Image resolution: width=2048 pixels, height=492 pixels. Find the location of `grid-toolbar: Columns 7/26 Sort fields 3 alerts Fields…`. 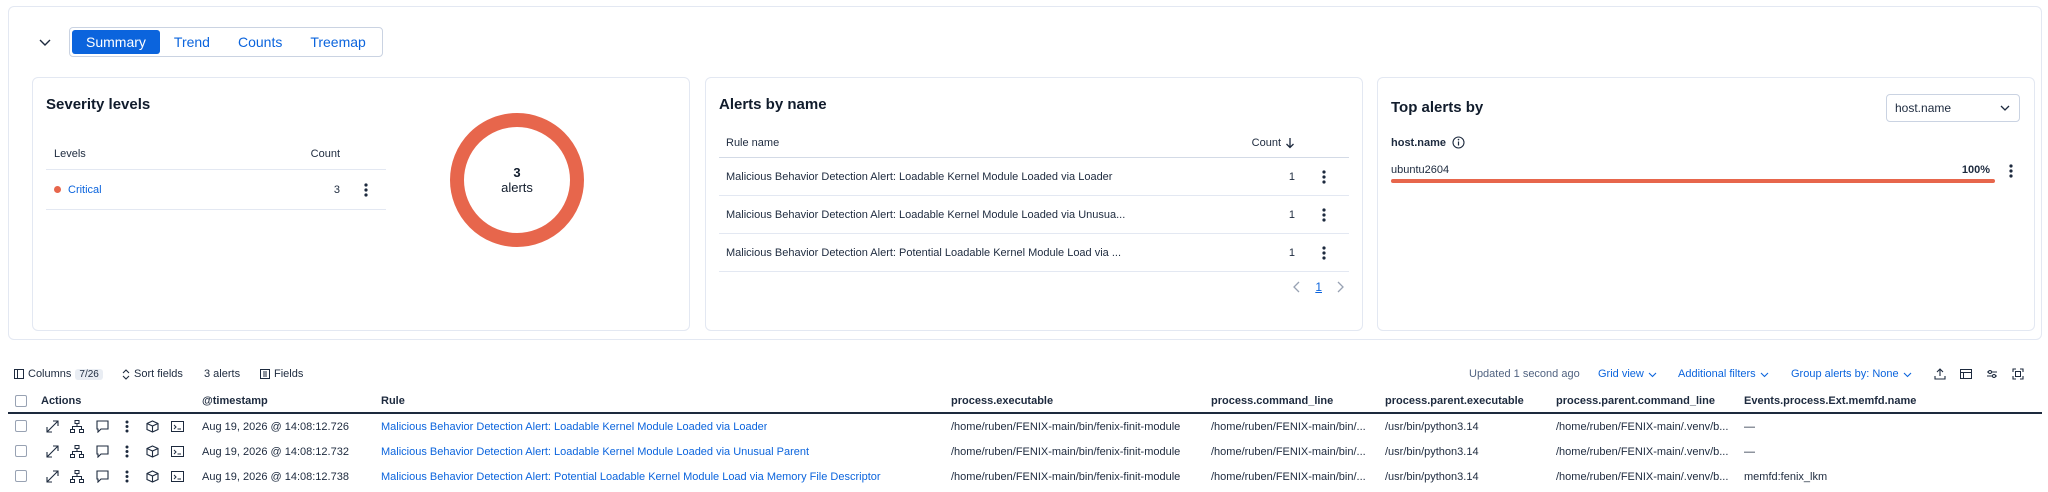

grid-toolbar: Columns 7/26 Sort fields 3 alerts Fields… is located at coordinates (1026, 376).